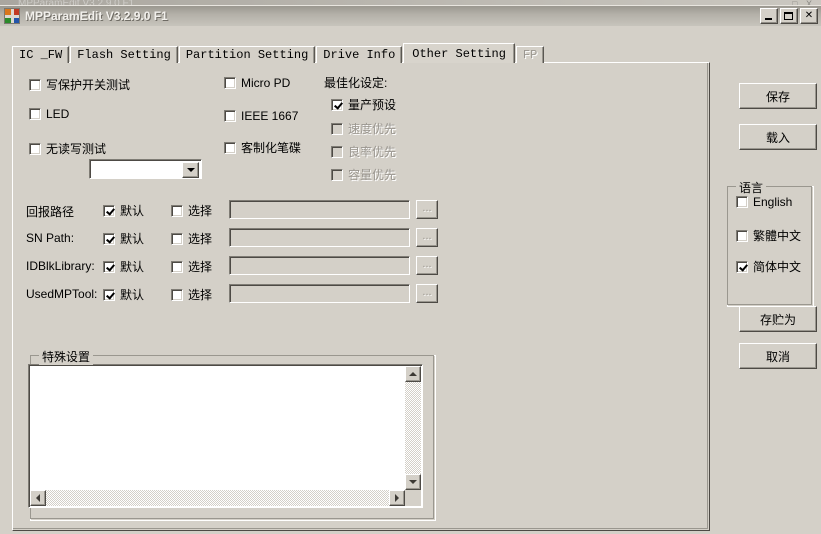  Describe the element at coordinates (764, 202) in the screenshot. I see `checkbox-language-english: English` at that location.